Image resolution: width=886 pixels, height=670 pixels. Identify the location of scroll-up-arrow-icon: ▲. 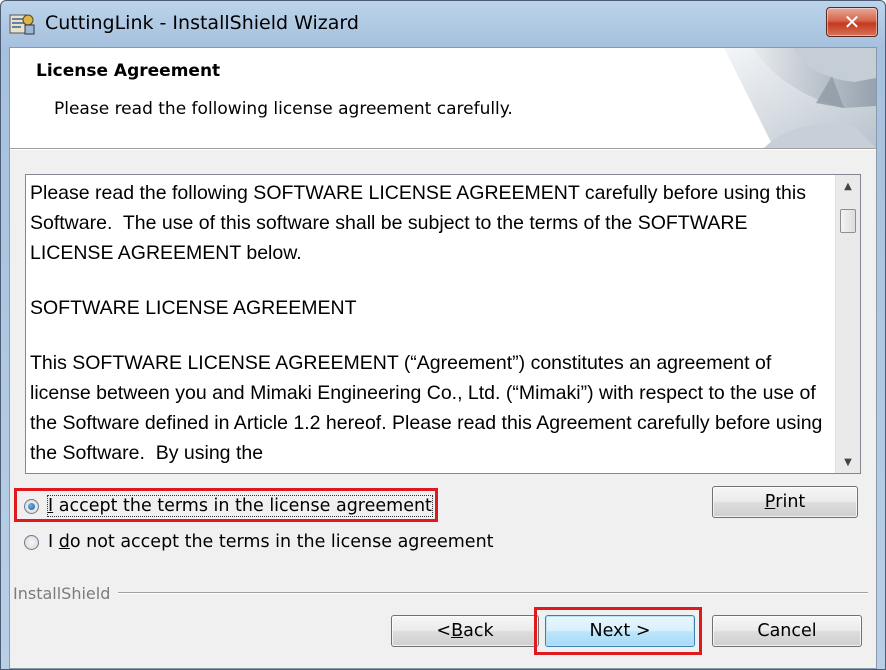
(848, 186).